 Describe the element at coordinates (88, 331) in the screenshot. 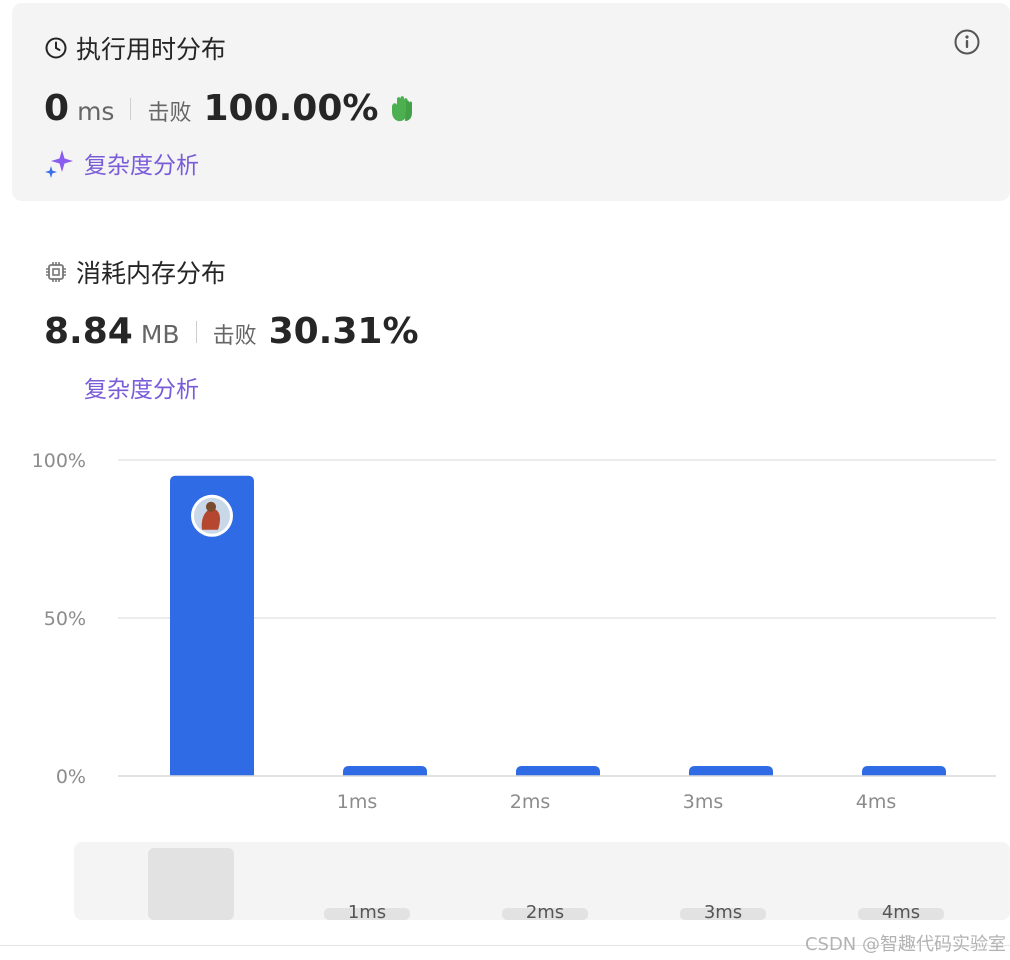

I see `memory-value: 8.84` at that location.